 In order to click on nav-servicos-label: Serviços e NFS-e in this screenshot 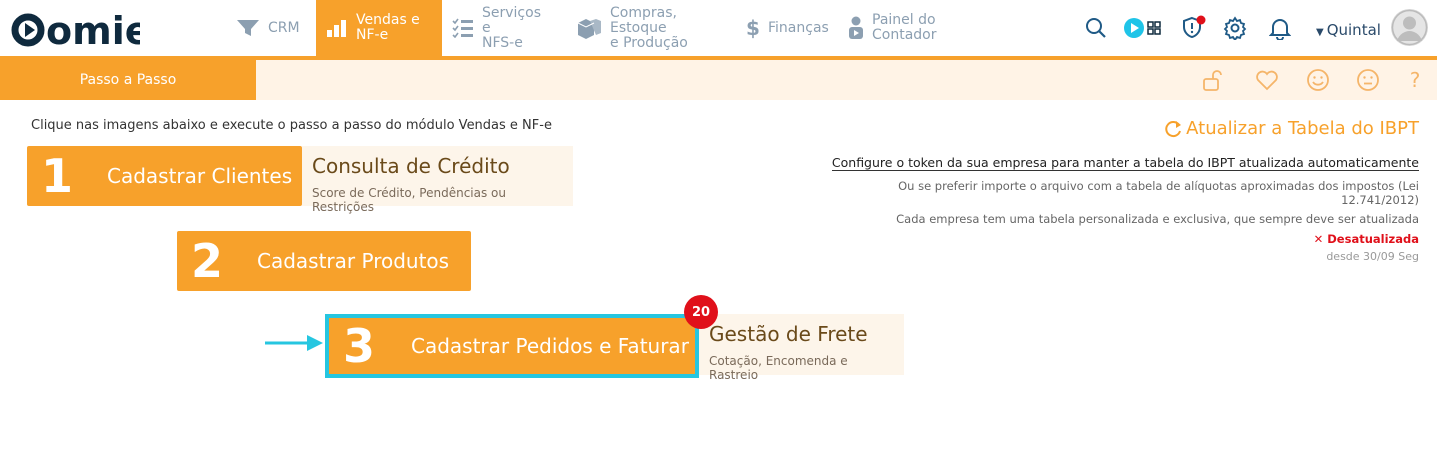, I will do `click(511, 27)`.